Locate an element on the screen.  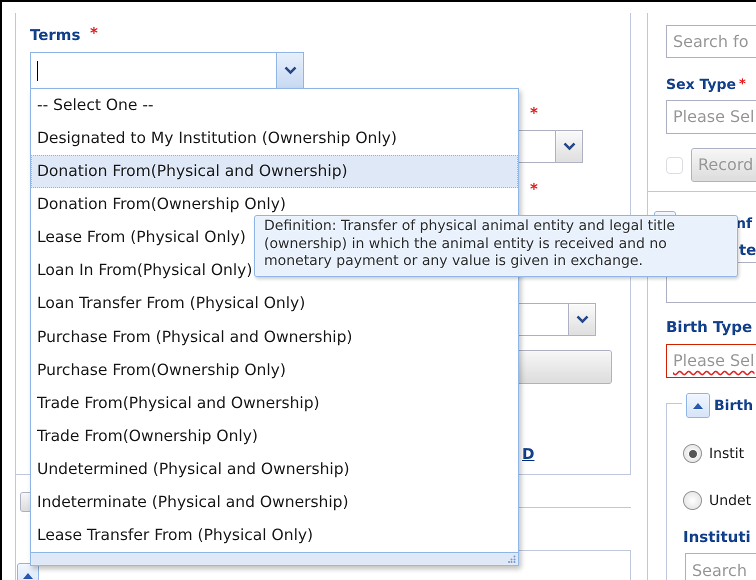
dropdown-option: Lease Transfer From (Physical Only) is located at coordinates (274, 535).